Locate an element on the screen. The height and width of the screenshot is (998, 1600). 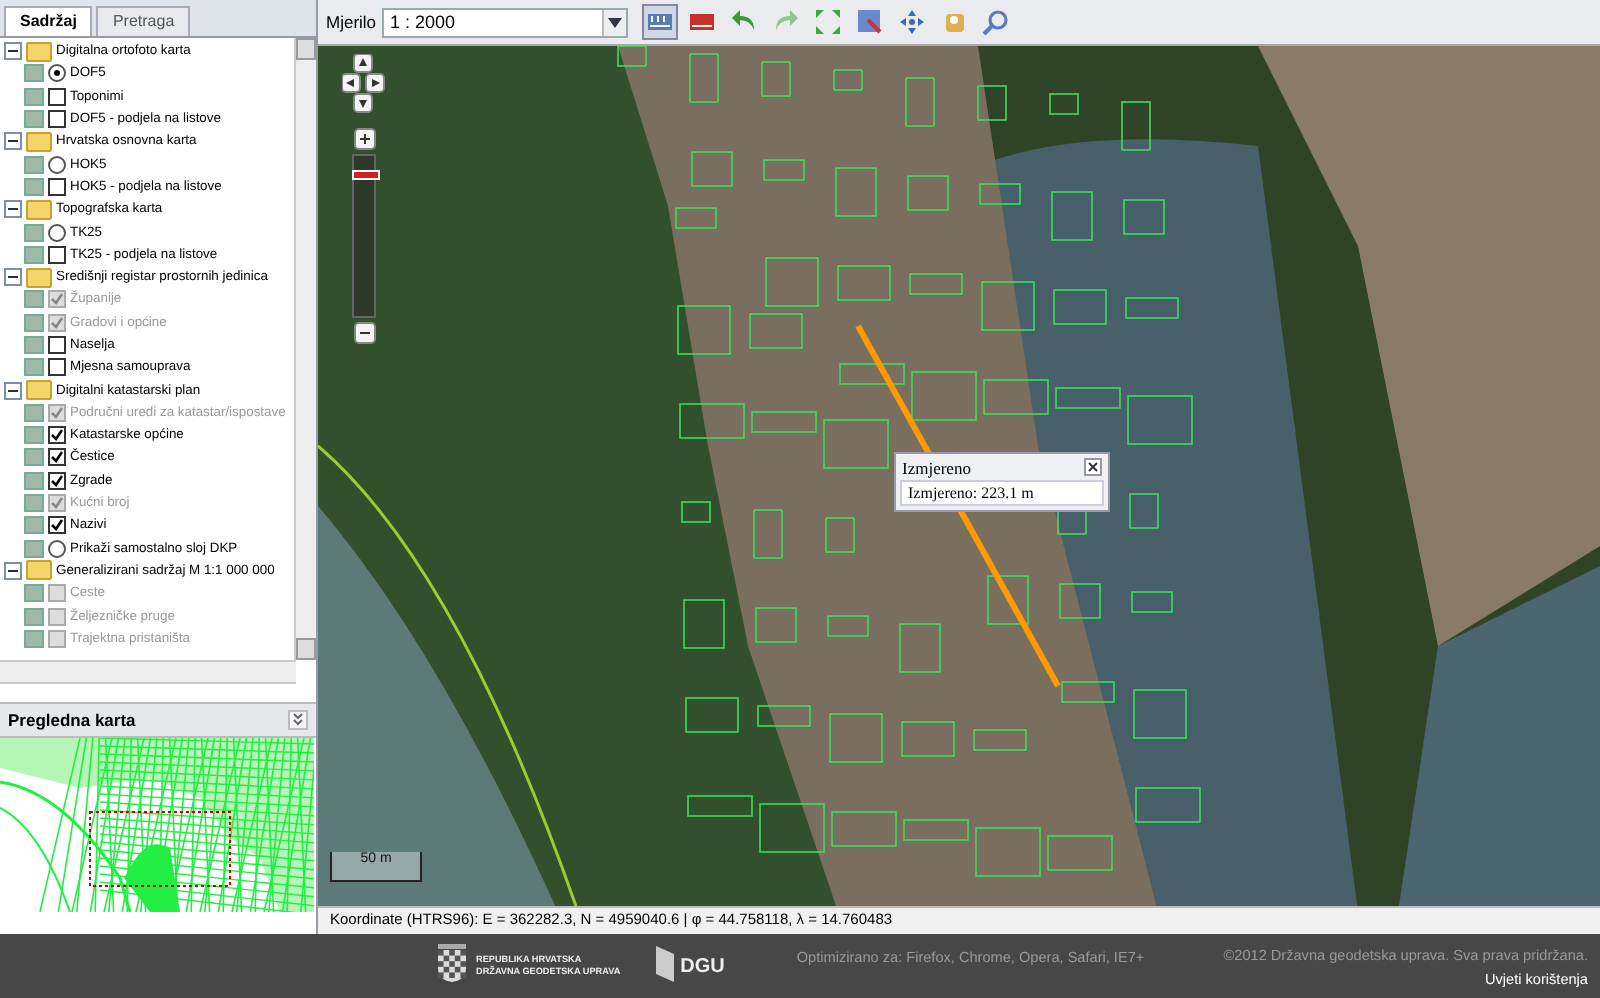
horizontal-scrollbar is located at coordinates (148, 672).